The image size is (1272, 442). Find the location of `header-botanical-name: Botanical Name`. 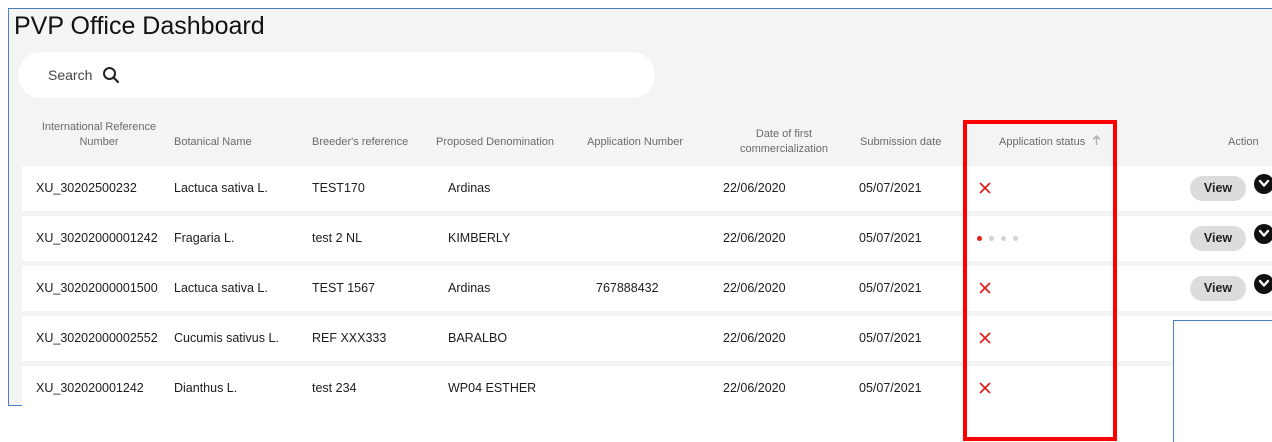

header-botanical-name: Botanical Name is located at coordinates (213, 142).